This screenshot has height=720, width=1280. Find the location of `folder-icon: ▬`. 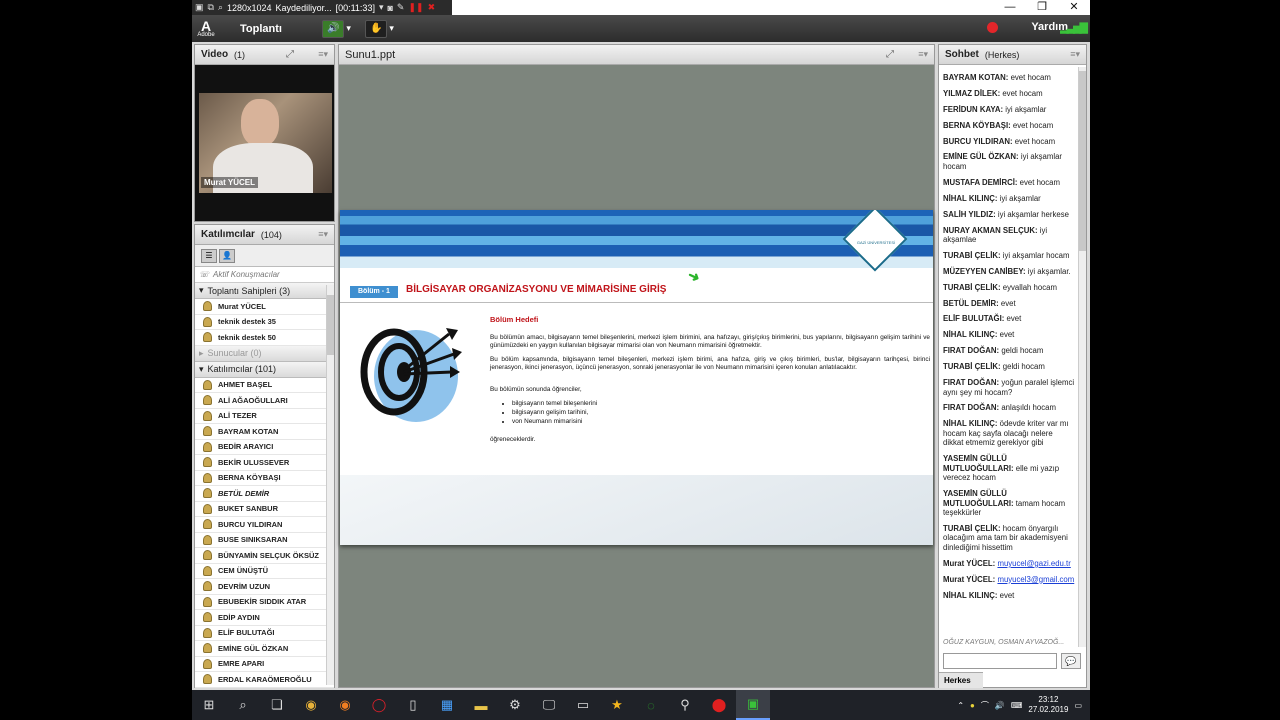

folder-icon: ▬ is located at coordinates (481, 705).